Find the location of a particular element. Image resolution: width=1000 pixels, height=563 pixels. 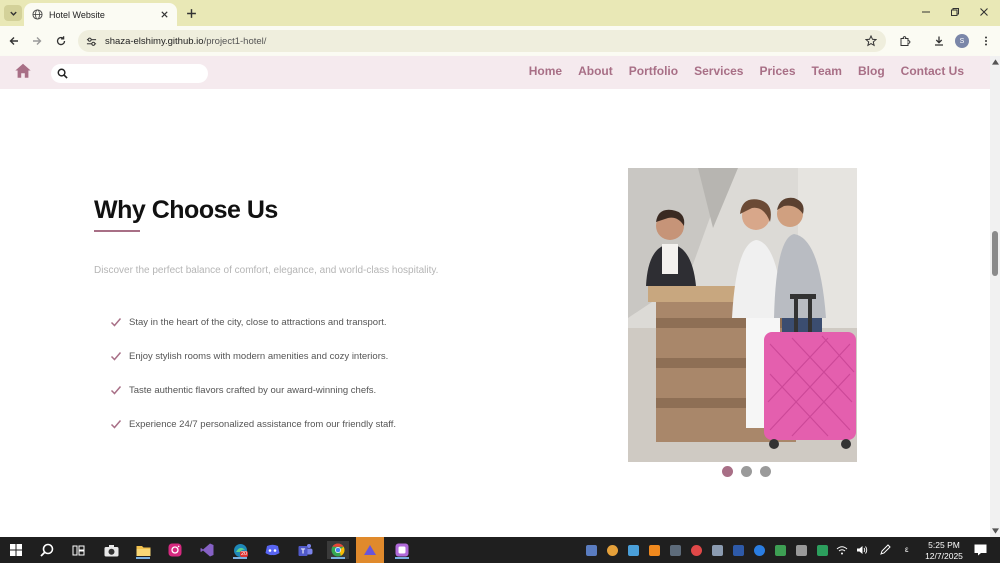

instagram-icon is located at coordinates (175, 550).